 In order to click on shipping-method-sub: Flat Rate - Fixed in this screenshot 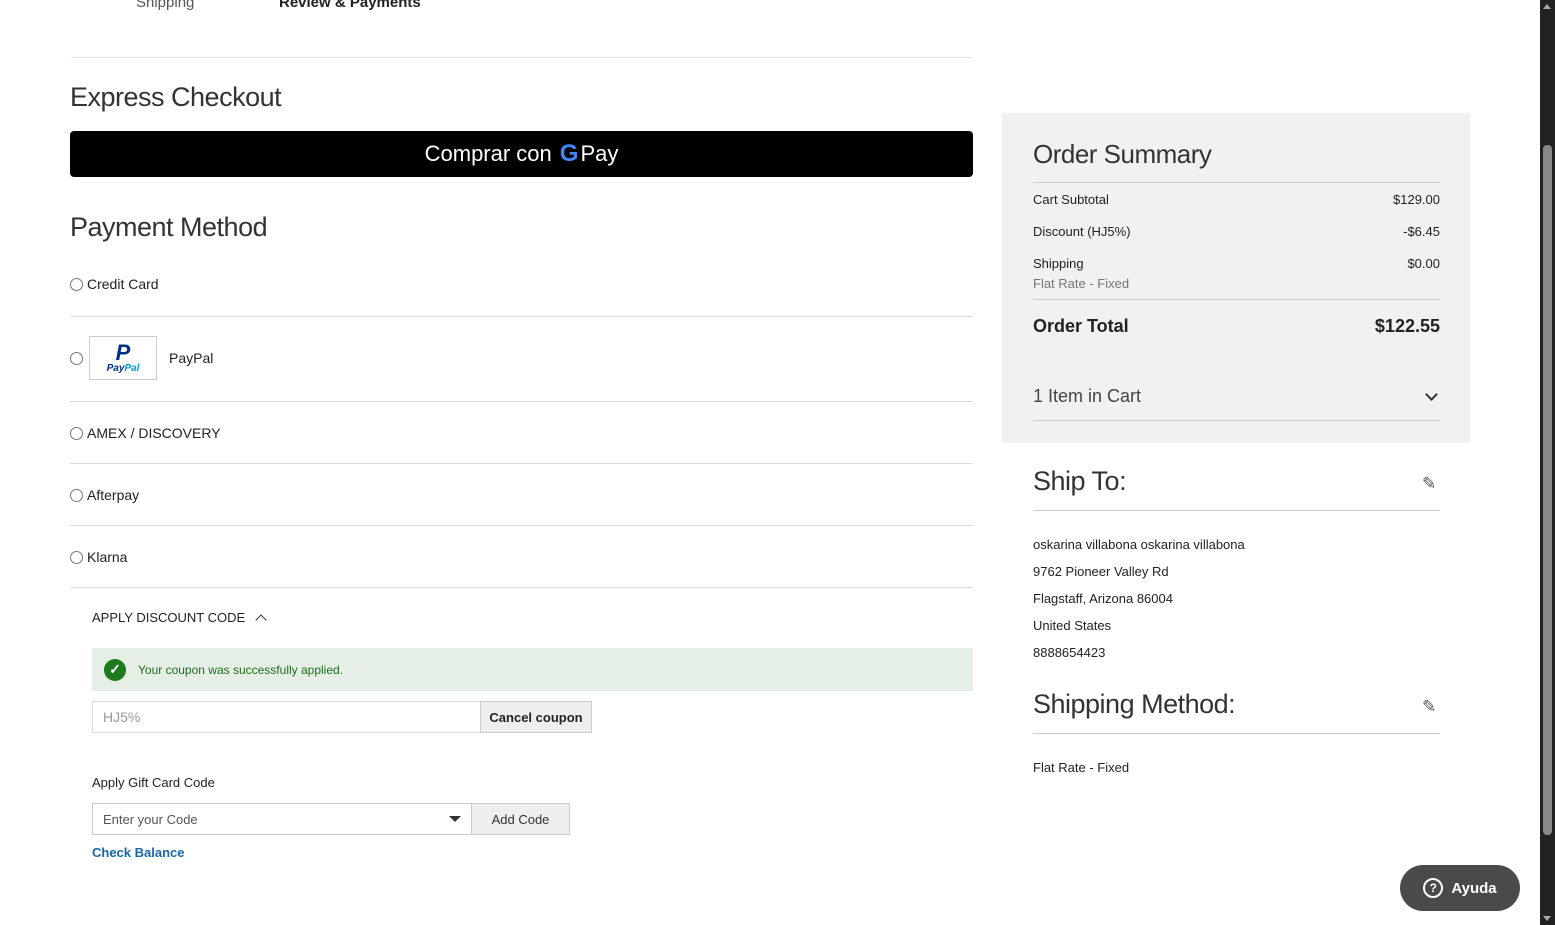, I will do `click(1081, 283)`.